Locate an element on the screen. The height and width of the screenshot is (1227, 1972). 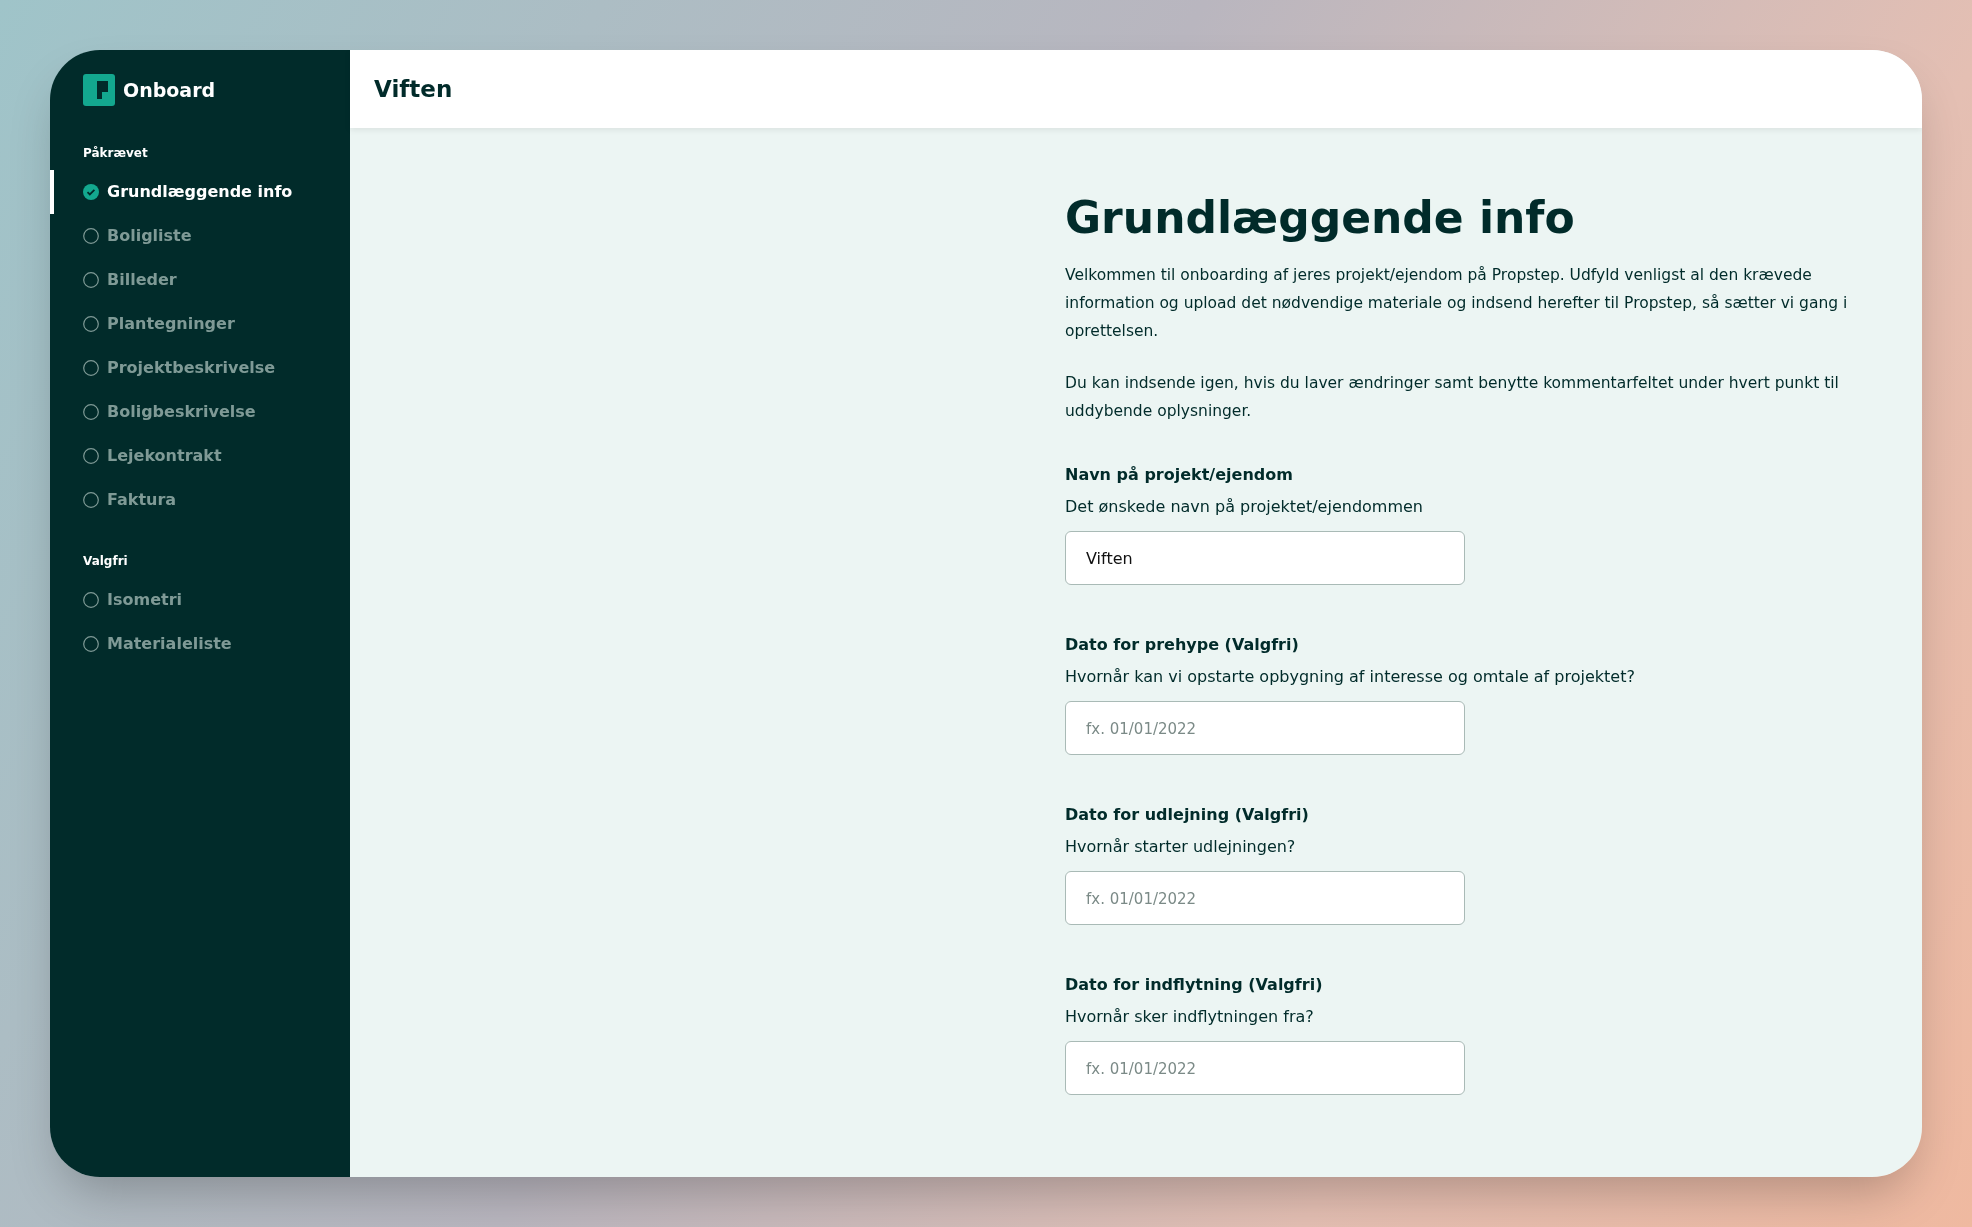
nav-item: Lejekontrakt is located at coordinates (200, 456).